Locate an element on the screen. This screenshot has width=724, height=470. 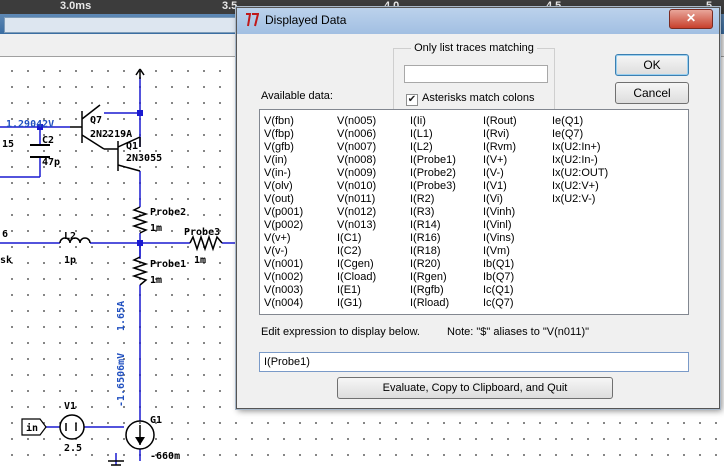
list-item: V(n011) is located at coordinates (356, 199).